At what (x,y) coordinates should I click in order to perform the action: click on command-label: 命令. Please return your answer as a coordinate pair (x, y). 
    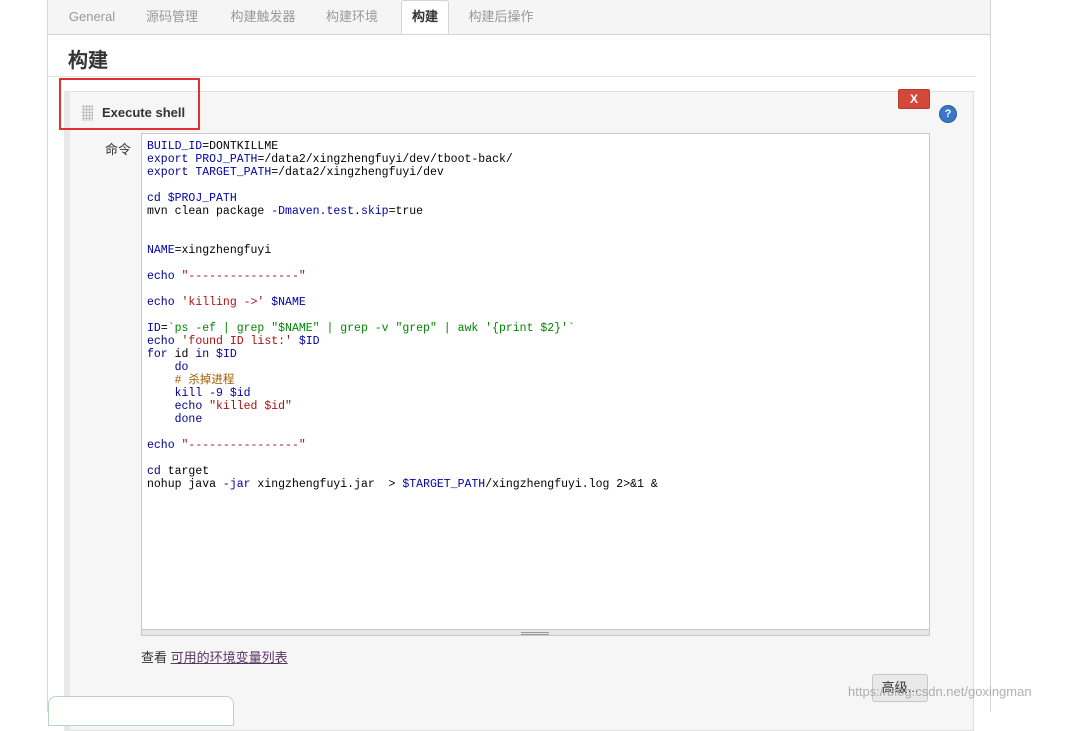
    Looking at the image, I should click on (118, 149).